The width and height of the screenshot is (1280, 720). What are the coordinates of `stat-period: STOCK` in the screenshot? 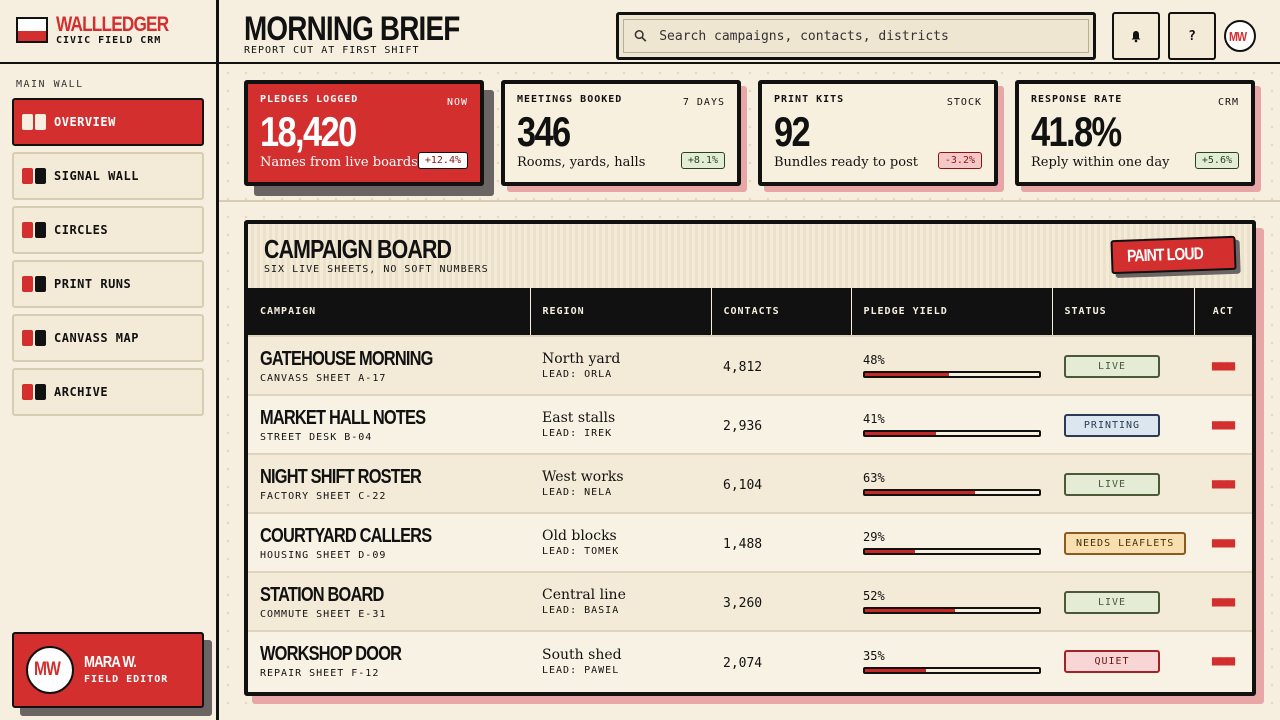 It's located at (964, 102).